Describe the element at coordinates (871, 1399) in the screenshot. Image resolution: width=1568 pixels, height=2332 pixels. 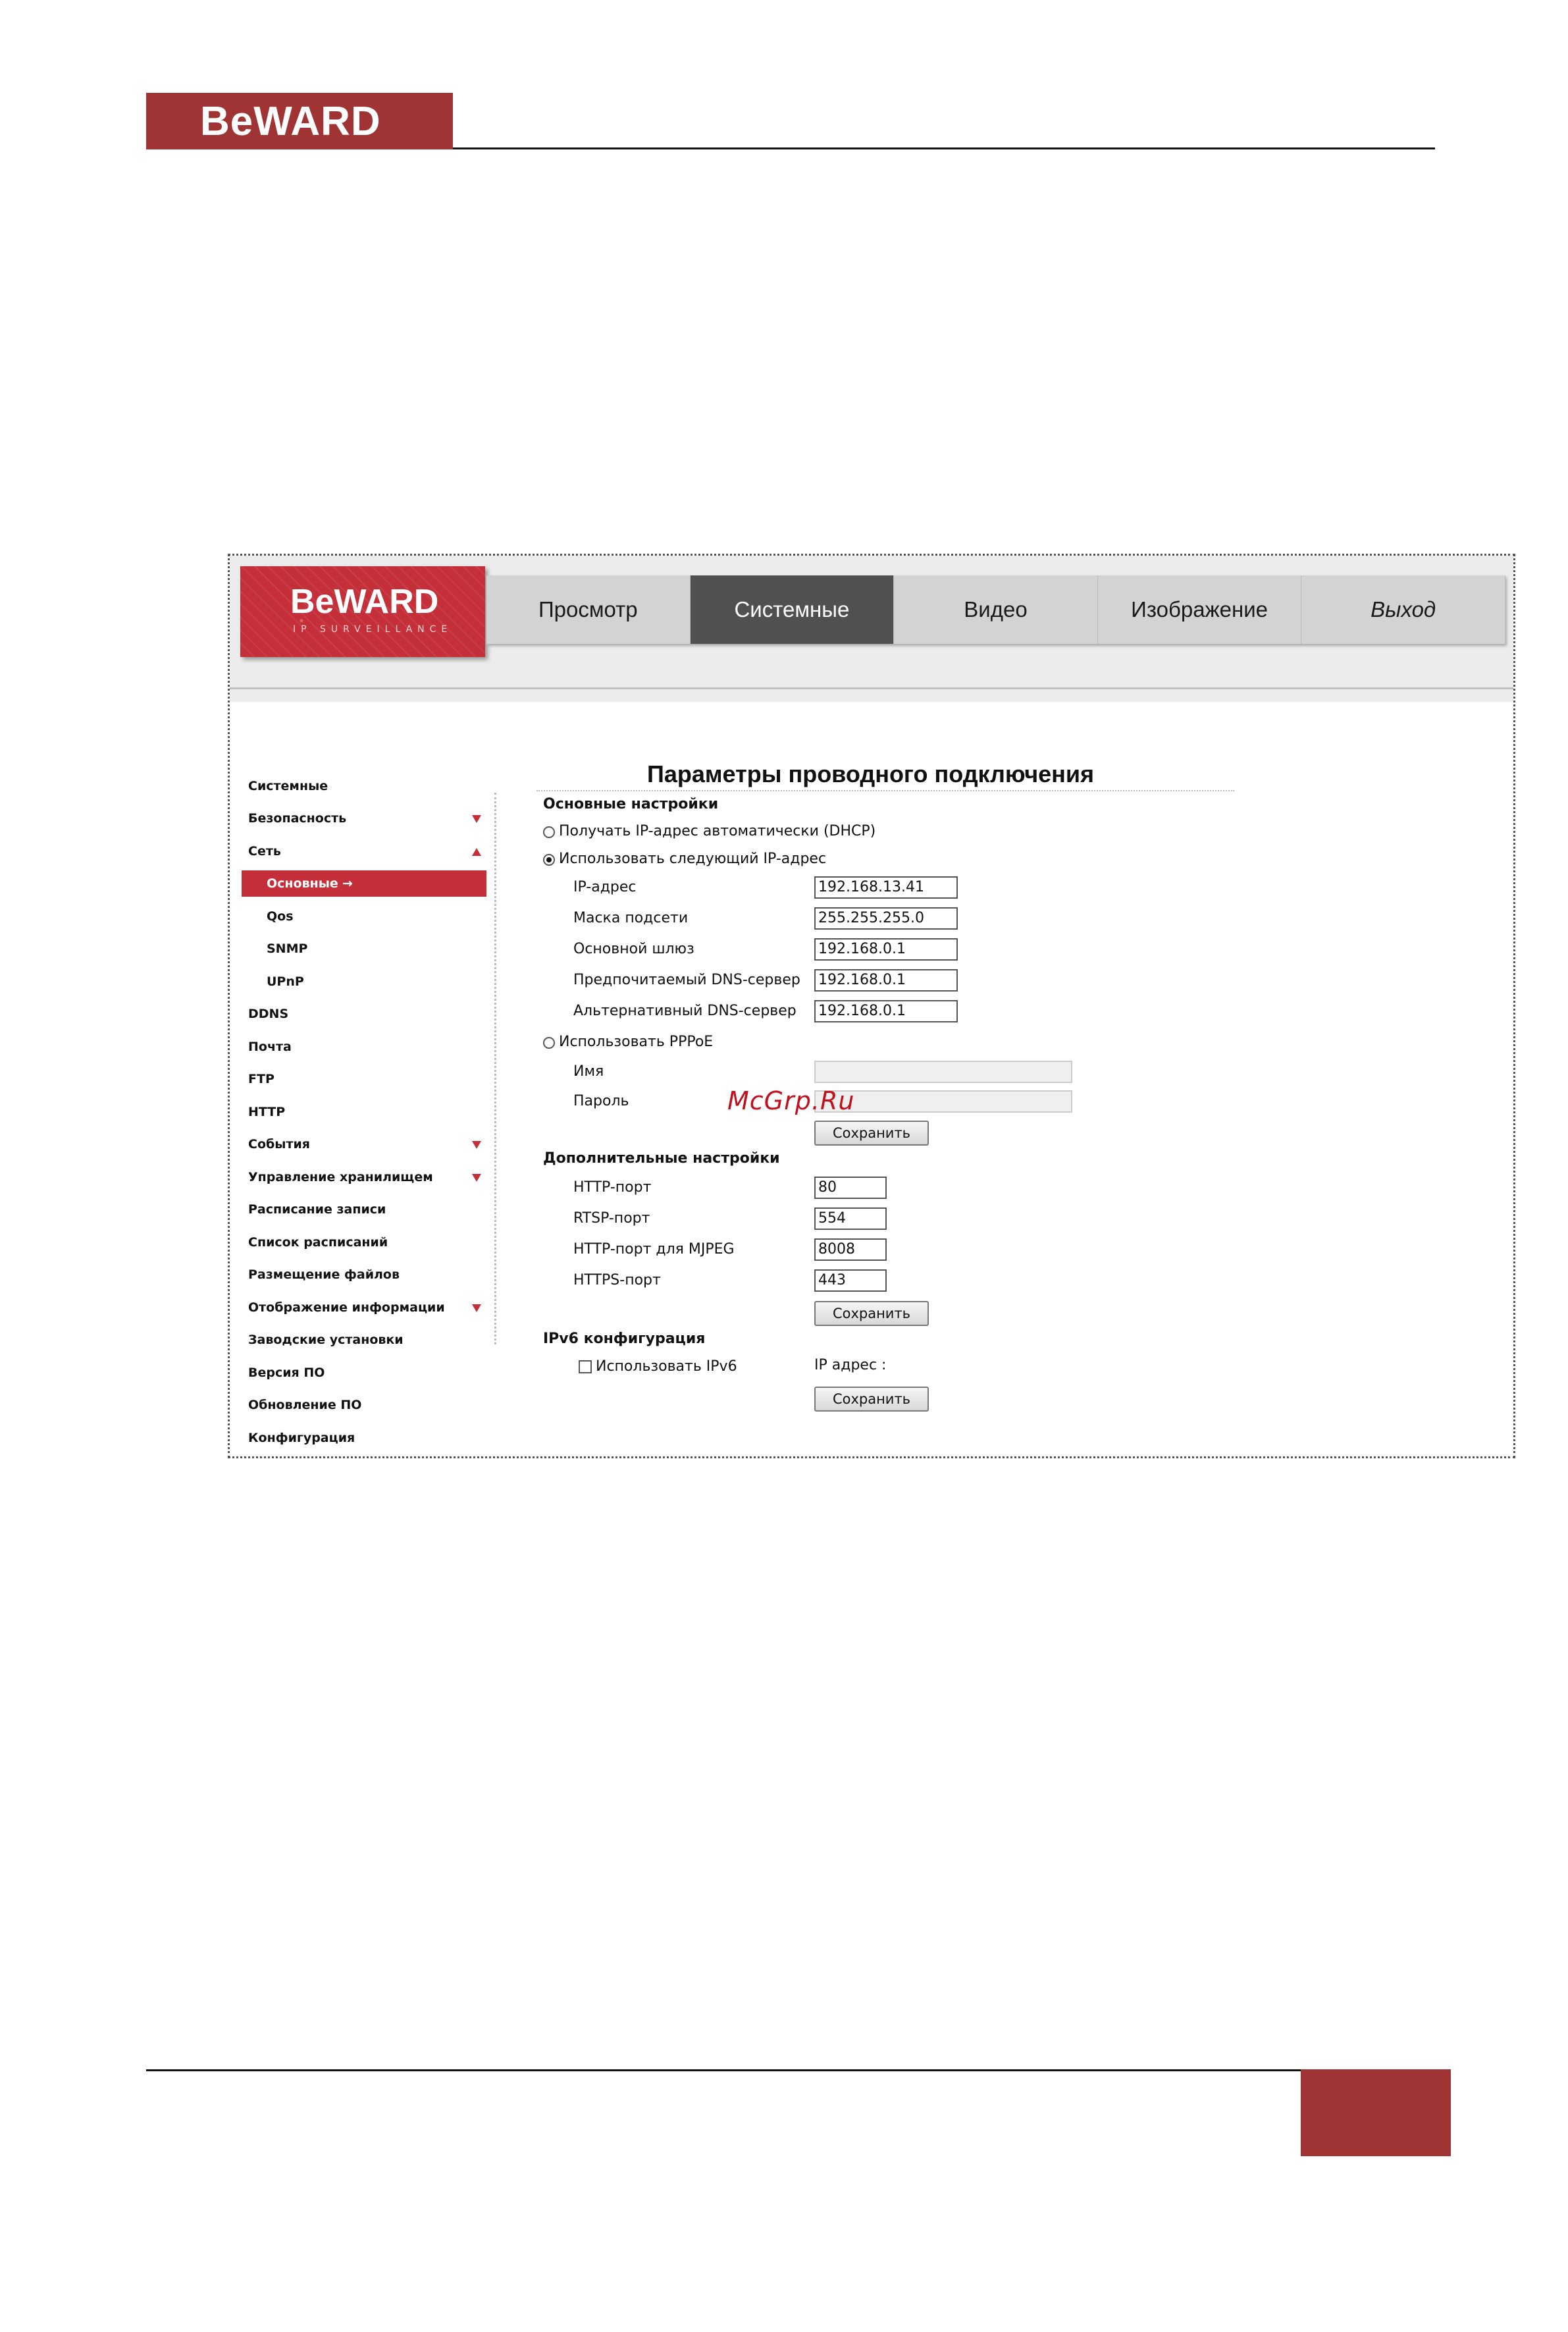
I see `save-ipv6-button: Сохранить` at that location.